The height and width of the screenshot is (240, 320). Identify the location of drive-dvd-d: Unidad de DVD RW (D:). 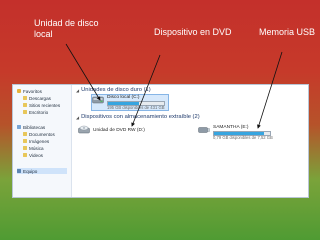
(113, 131).